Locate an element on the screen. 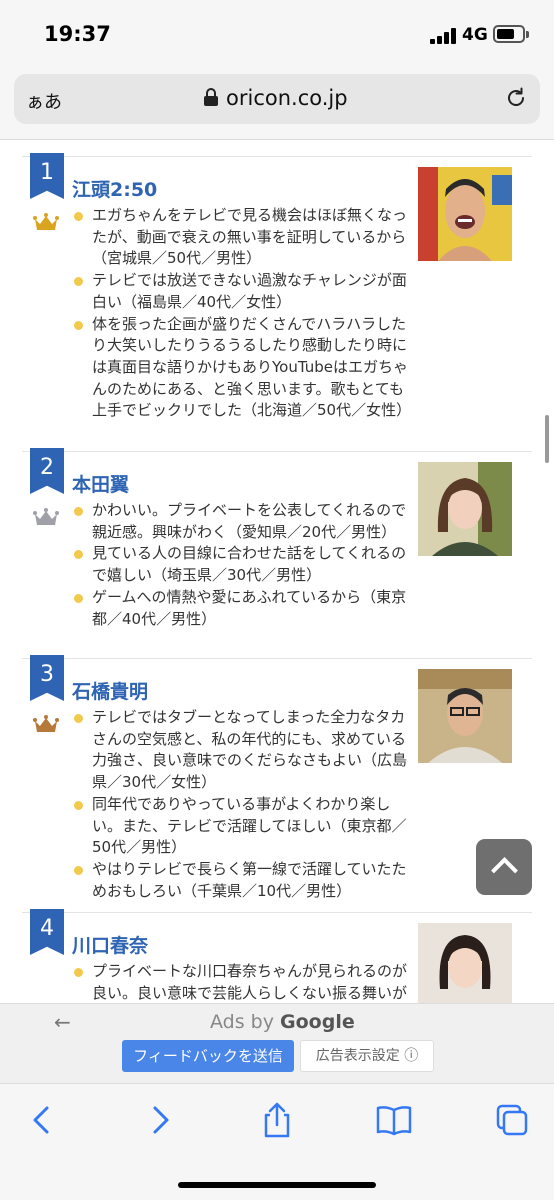 This screenshot has height=1200, width=554. signal-icon is located at coordinates (443, 36).